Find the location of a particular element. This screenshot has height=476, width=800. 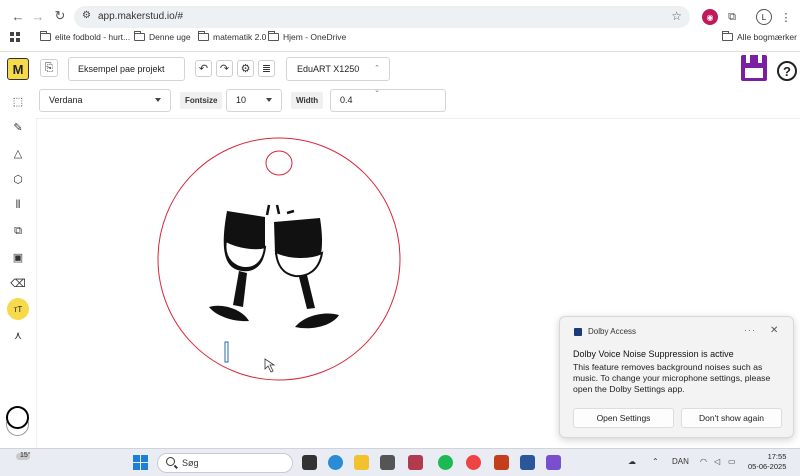

database-icon: ≣ is located at coordinates (266, 68).